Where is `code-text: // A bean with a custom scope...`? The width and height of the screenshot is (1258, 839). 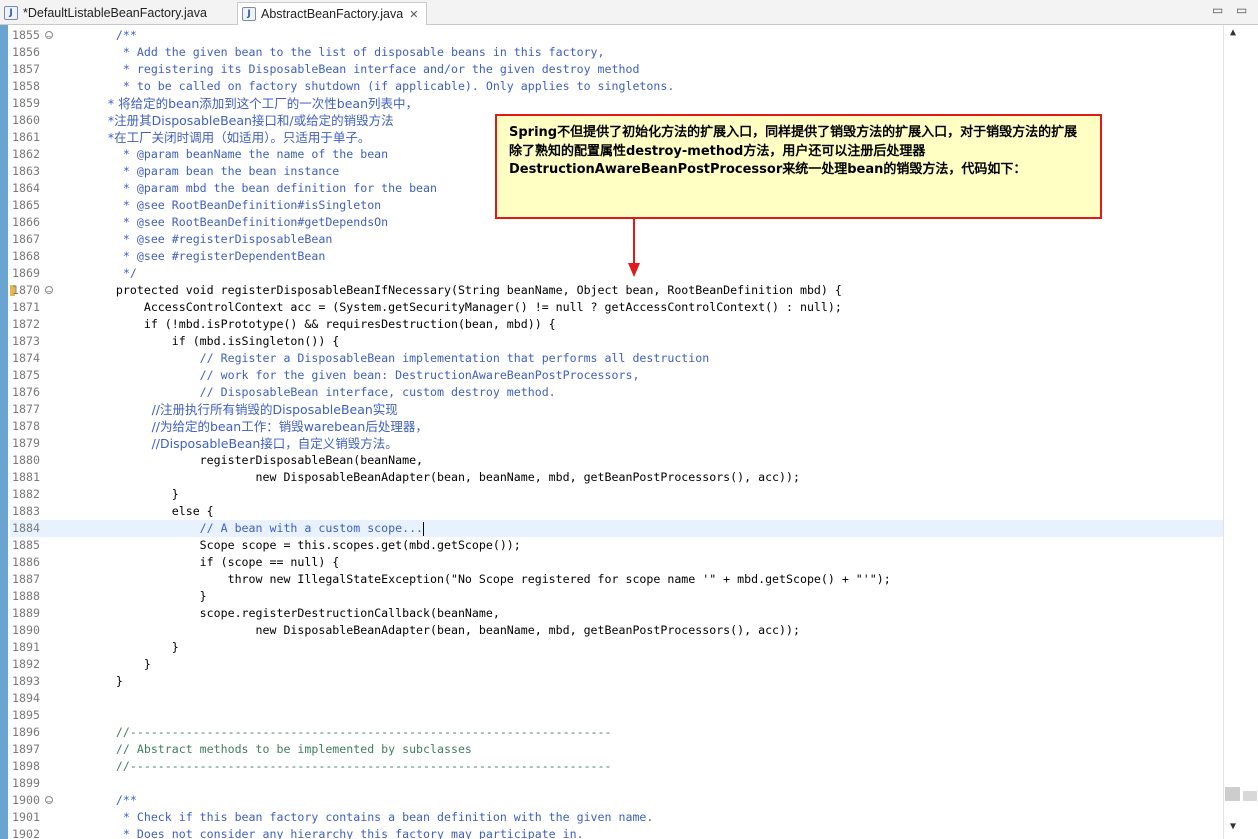
code-text: // A bean with a custom scope... is located at coordinates (256, 528).